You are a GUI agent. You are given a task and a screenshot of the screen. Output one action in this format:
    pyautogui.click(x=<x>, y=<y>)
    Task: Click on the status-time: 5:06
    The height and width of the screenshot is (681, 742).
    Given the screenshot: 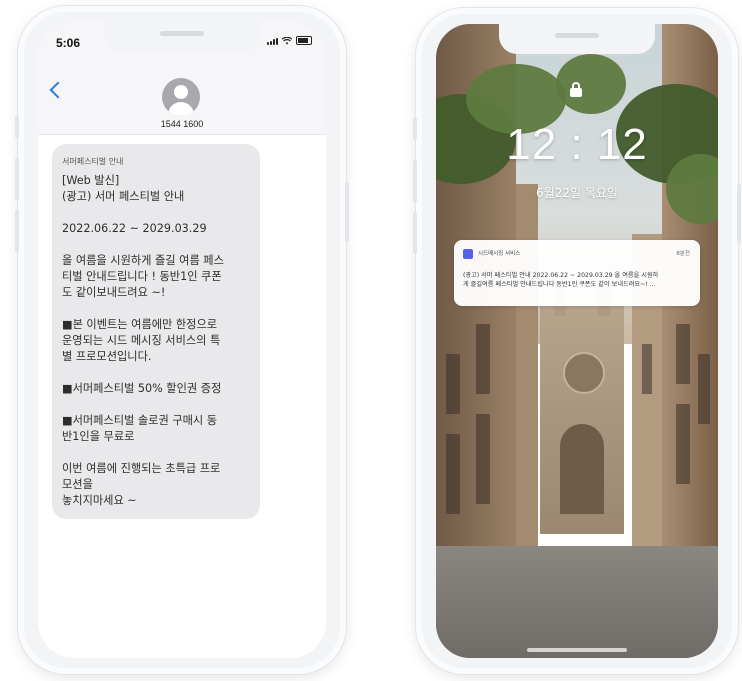 What is the action you would take?
    pyautogui.click(x=68, y=43)
    